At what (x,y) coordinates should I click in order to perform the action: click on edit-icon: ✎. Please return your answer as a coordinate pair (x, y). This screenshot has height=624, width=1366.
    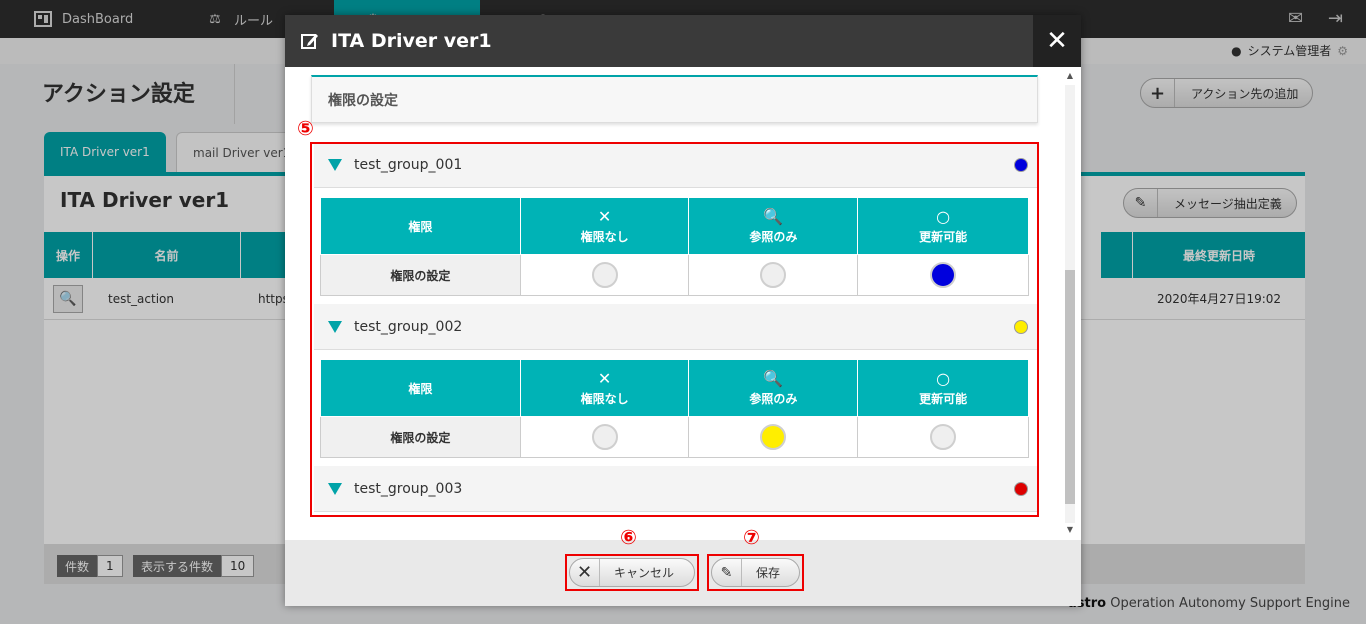
    Looking at the image, I should click on (727, 572).